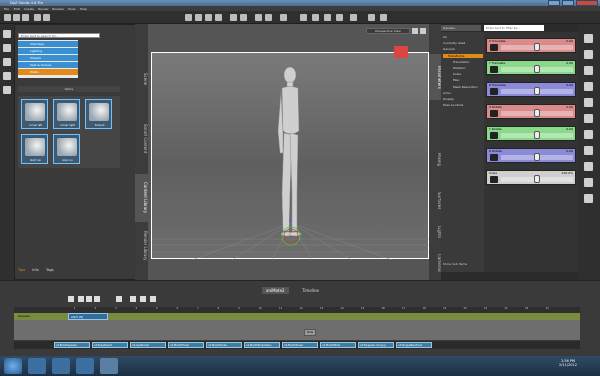  What do you see at coordinates (153, 299) in the screenshot?
I see `options-icon` at bounding box center [153, 299].